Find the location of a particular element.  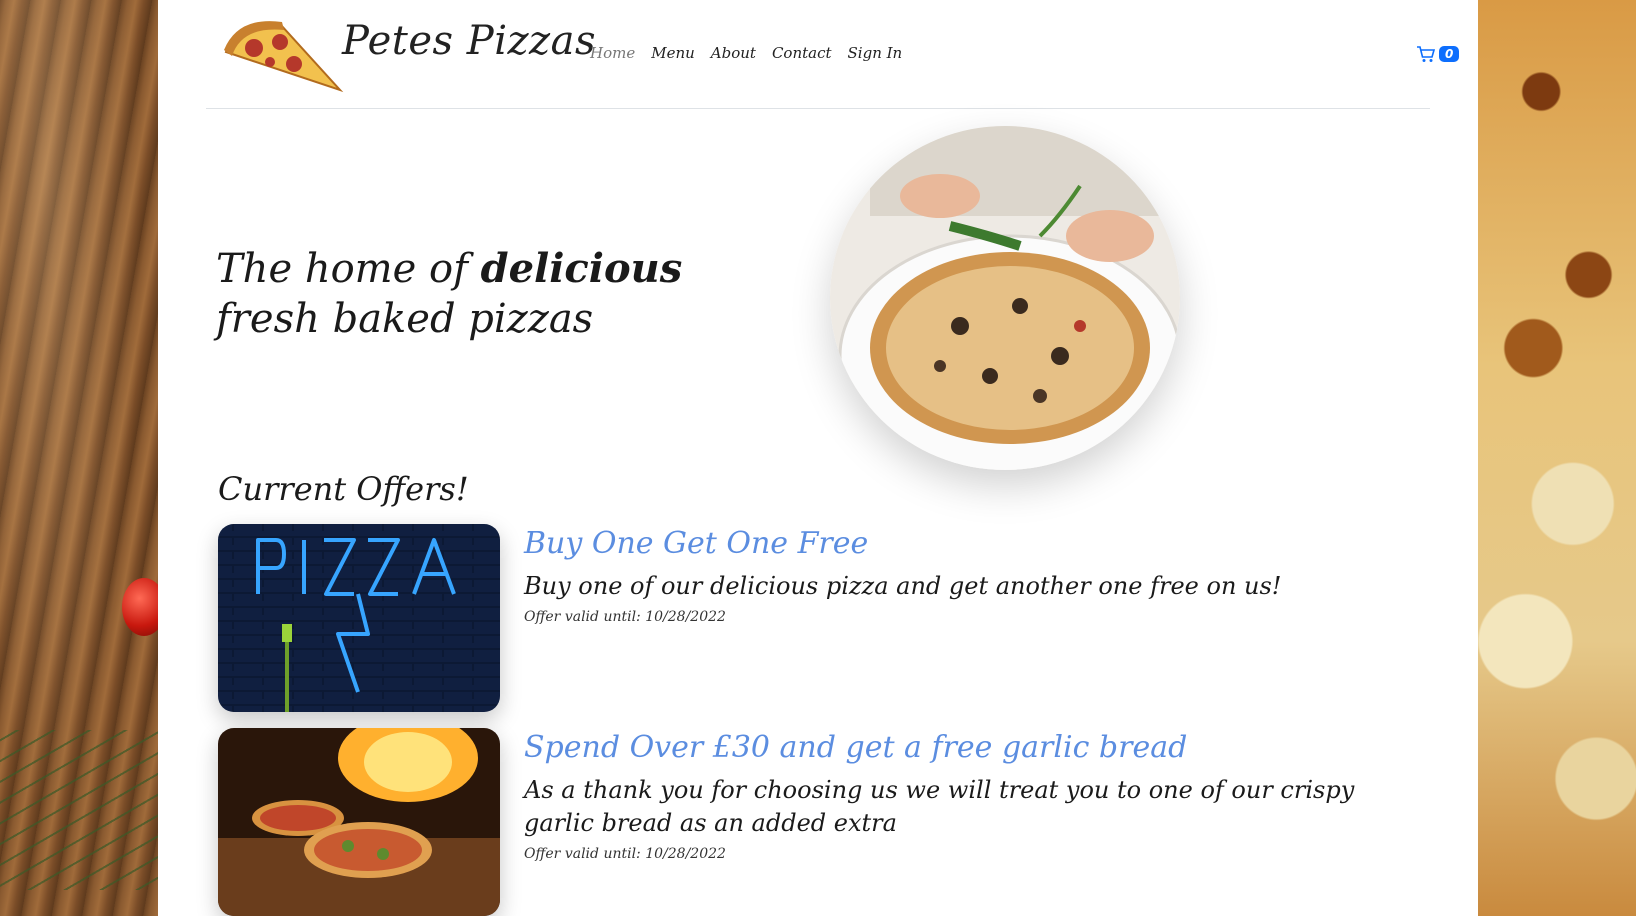

nav-menu-link: Menu is located at coordinates (673, 53).